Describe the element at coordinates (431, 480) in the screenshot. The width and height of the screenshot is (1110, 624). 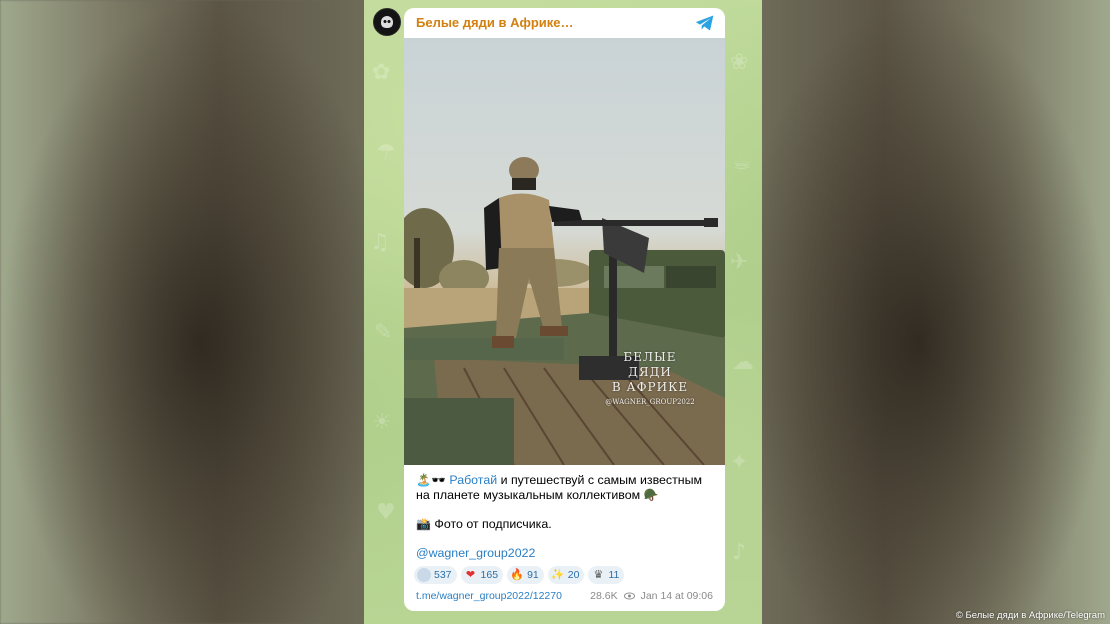
I see `island-sunglasses-emoji-icon: 🏝️🕶️` at that location.